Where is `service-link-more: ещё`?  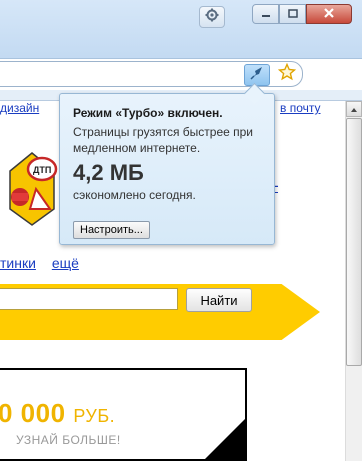
service-link-more: ещё is located at coordinates (65, 263).